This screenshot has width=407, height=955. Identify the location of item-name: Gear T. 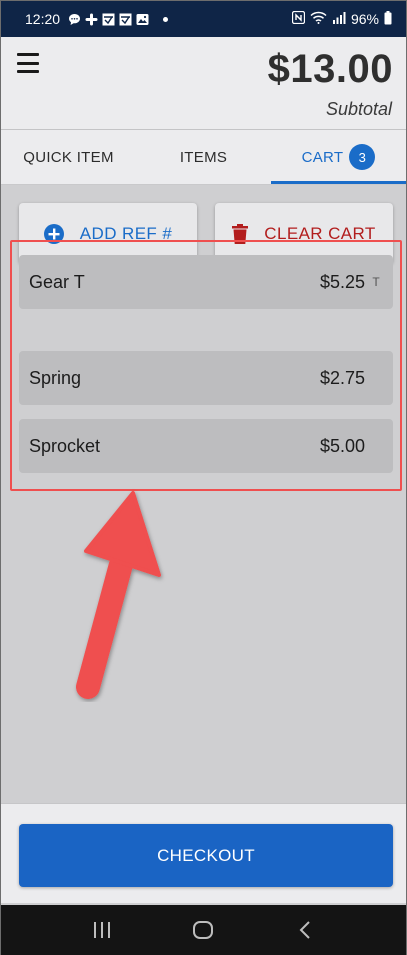
(57, 281).